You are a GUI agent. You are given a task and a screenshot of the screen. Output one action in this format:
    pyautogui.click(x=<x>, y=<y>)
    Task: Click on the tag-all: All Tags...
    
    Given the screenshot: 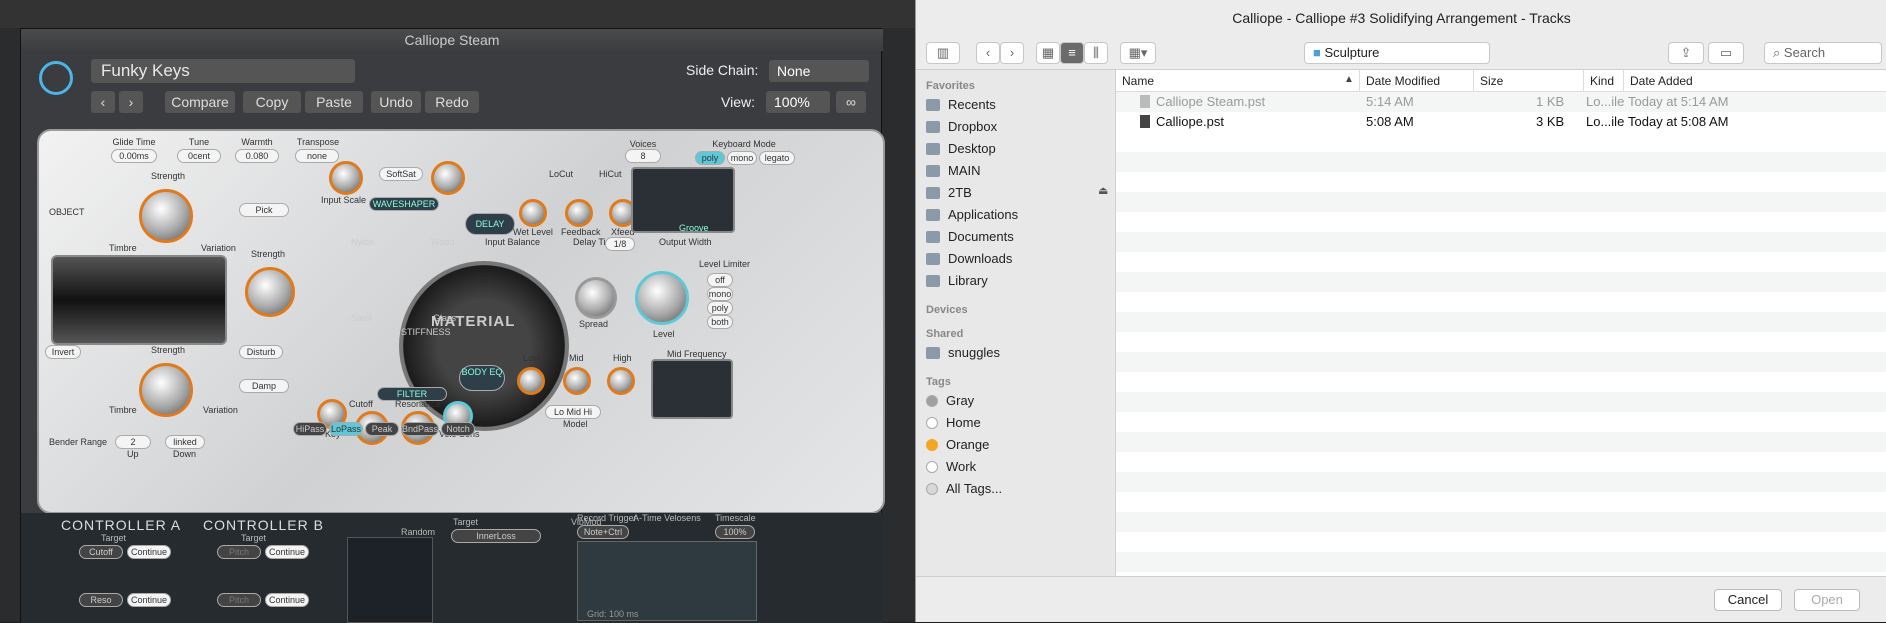 What is the action you would take?
    pyautogui.click(x=964, y=489)
    